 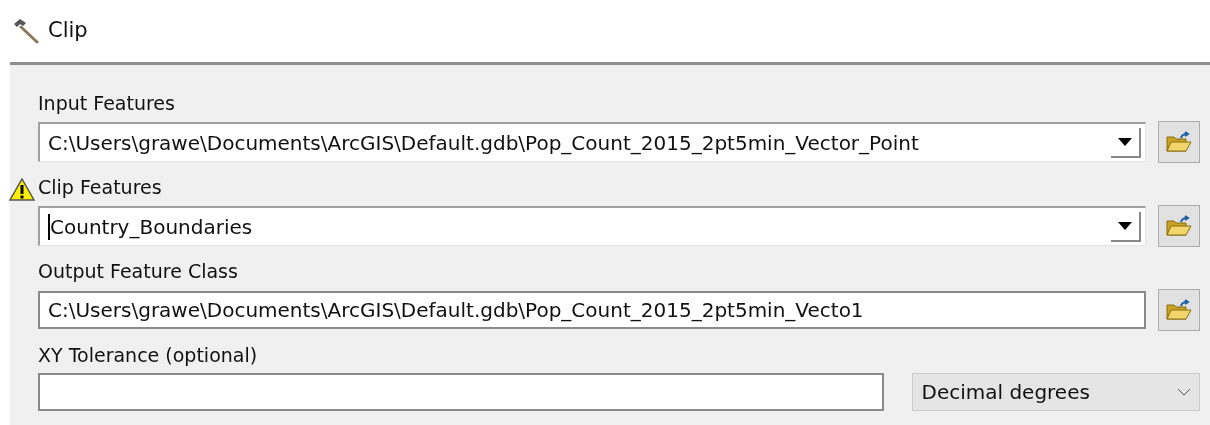 What do you see at coordinates (148, 355) in the screenshot?
I see `parameter-label: XY Tolerance (optional)` at bounding box center [148, 355].